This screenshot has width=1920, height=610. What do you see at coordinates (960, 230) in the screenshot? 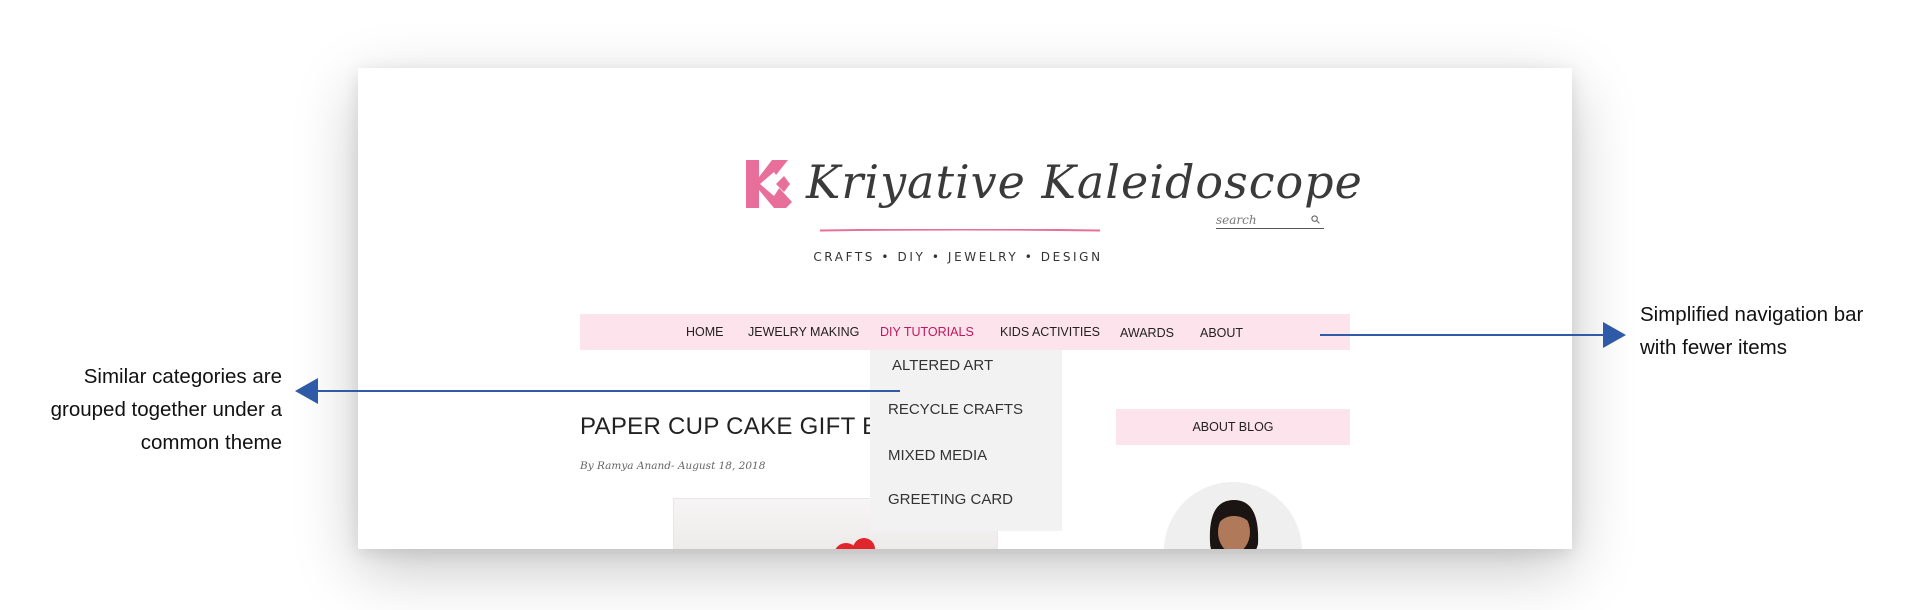
I see `logo-underline` at bounding box center [960, 230].